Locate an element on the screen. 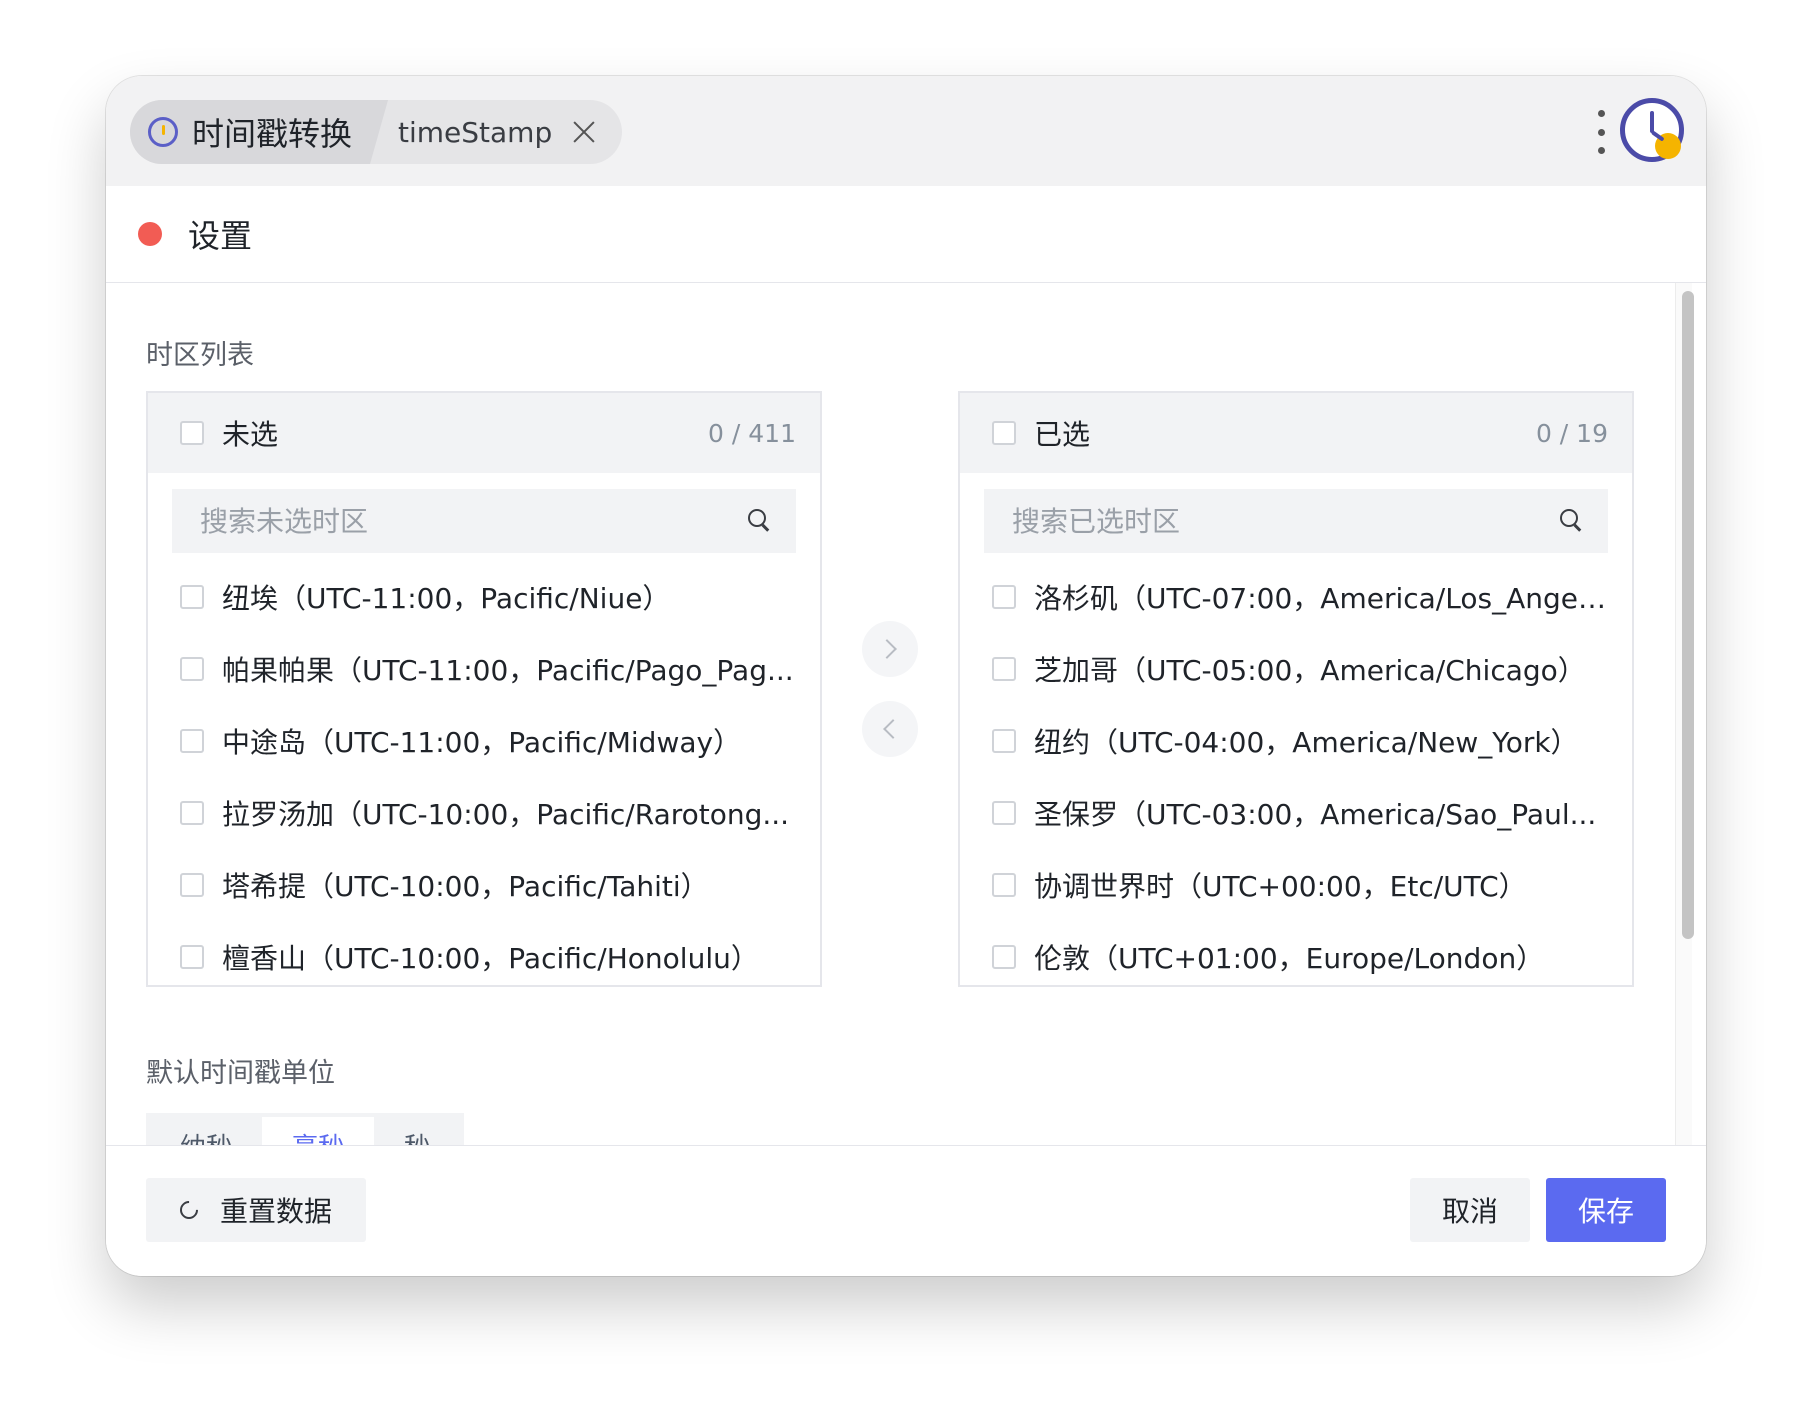  select-all-selected-checkbox is located at coordinates (1004, 433).